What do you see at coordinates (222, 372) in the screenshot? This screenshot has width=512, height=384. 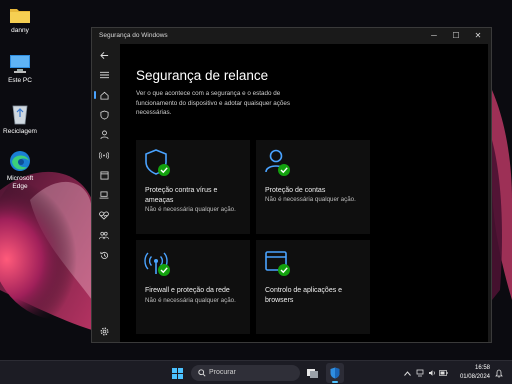 I see `search-placeholder: Procurar` at bounding box center [222, 372].